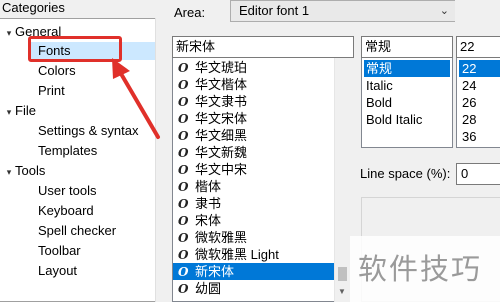 Image resolution: width=500 pixels, height=302 pixels. I want to click on font-list-item-label: 新宋体, so click(215, 271).